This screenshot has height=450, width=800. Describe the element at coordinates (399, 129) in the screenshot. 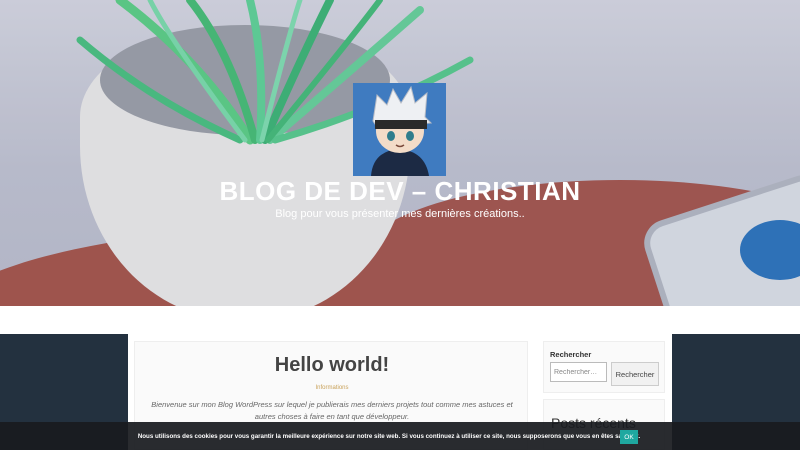

I see `site-logo-avatar` at that location.